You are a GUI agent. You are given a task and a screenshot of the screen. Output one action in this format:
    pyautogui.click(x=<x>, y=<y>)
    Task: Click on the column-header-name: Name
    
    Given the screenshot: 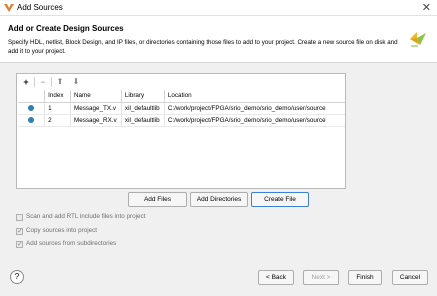 What is the action you would take?
    pyautogui.click(x=96, y=96)
    